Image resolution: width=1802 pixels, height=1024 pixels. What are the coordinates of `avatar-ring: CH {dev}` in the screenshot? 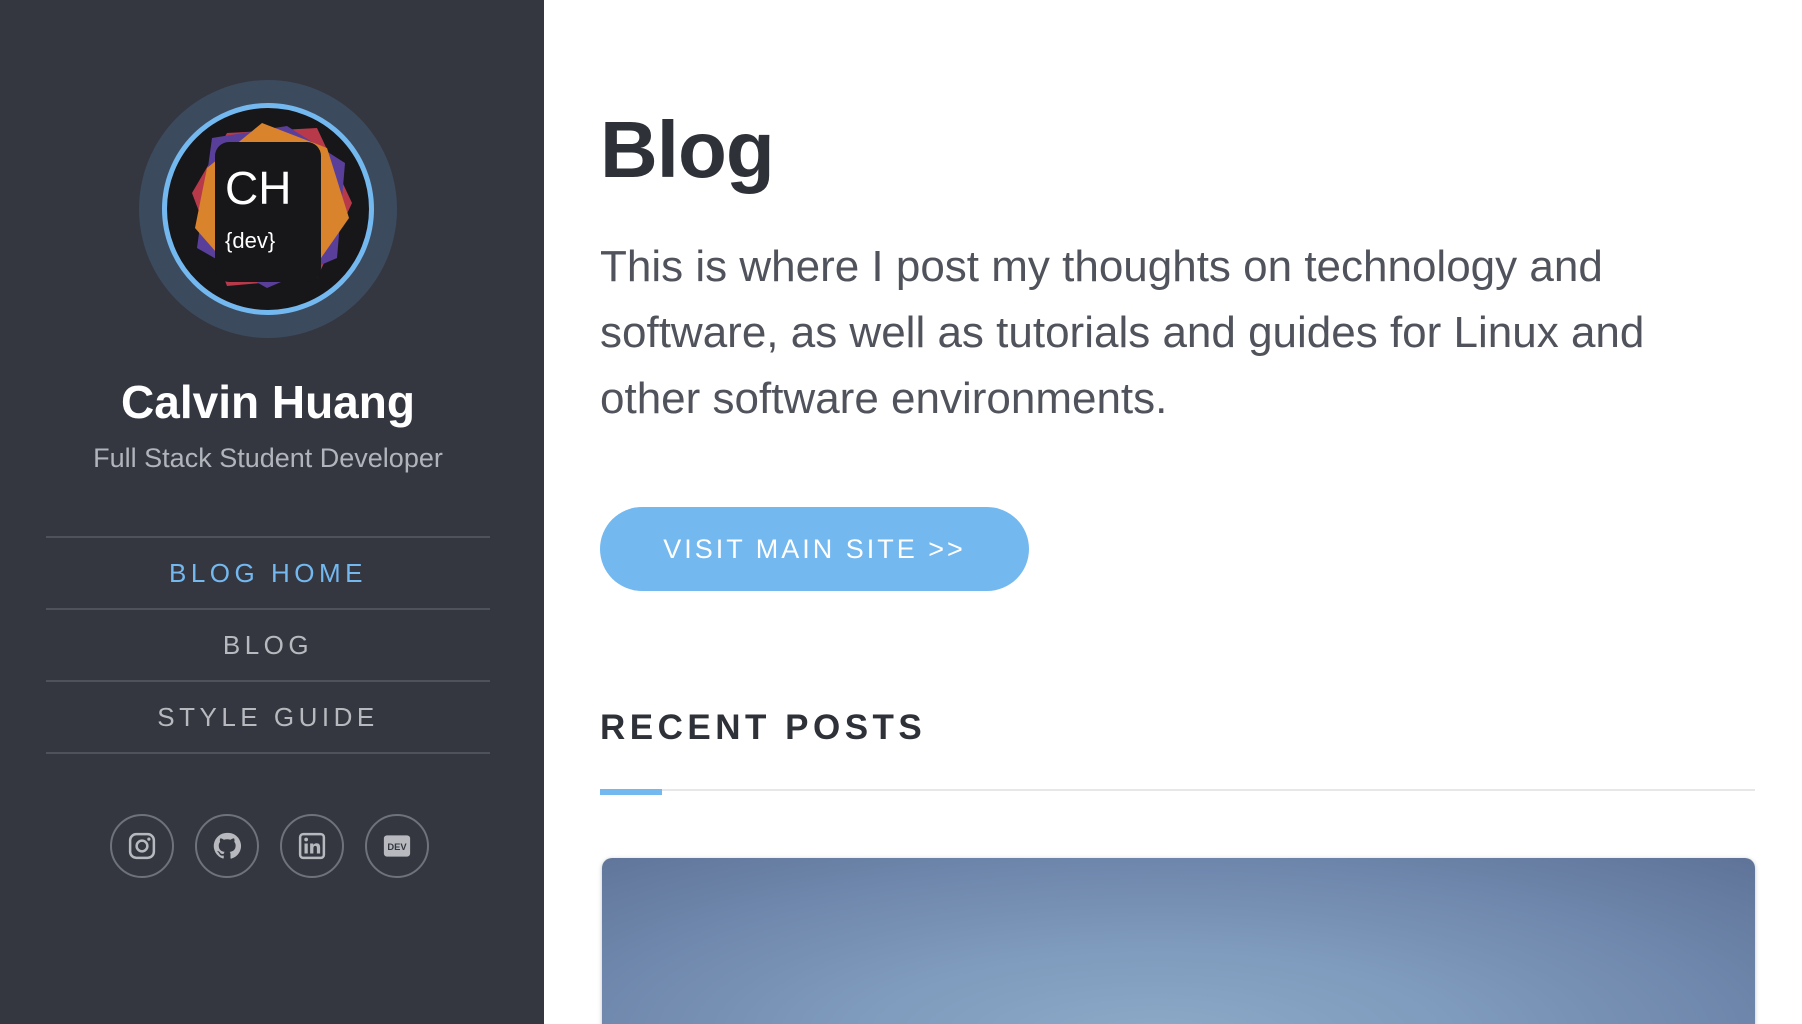 It's located at (268, 209).